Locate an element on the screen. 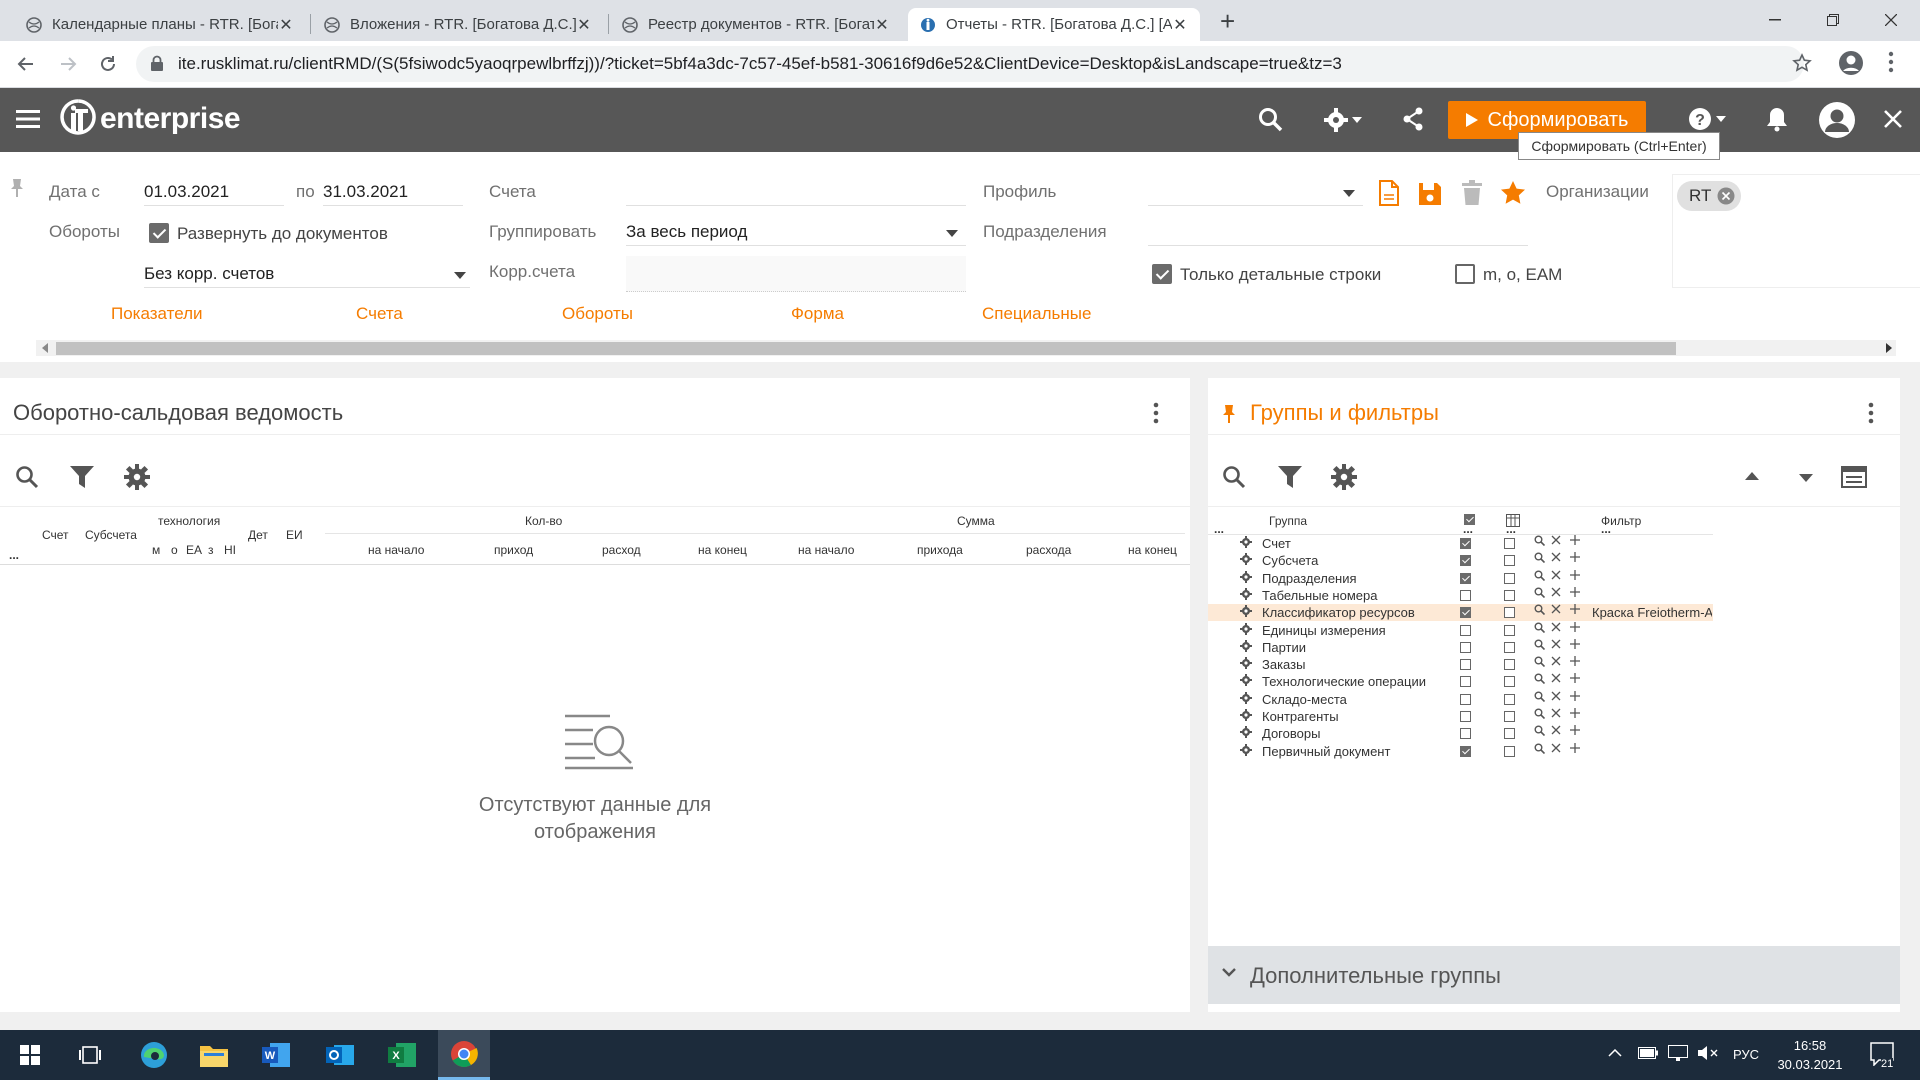 Image resolution: width=1920 pixels, height=1080 pixels. link-special: Специальные is located at coordinates (1036, 314).